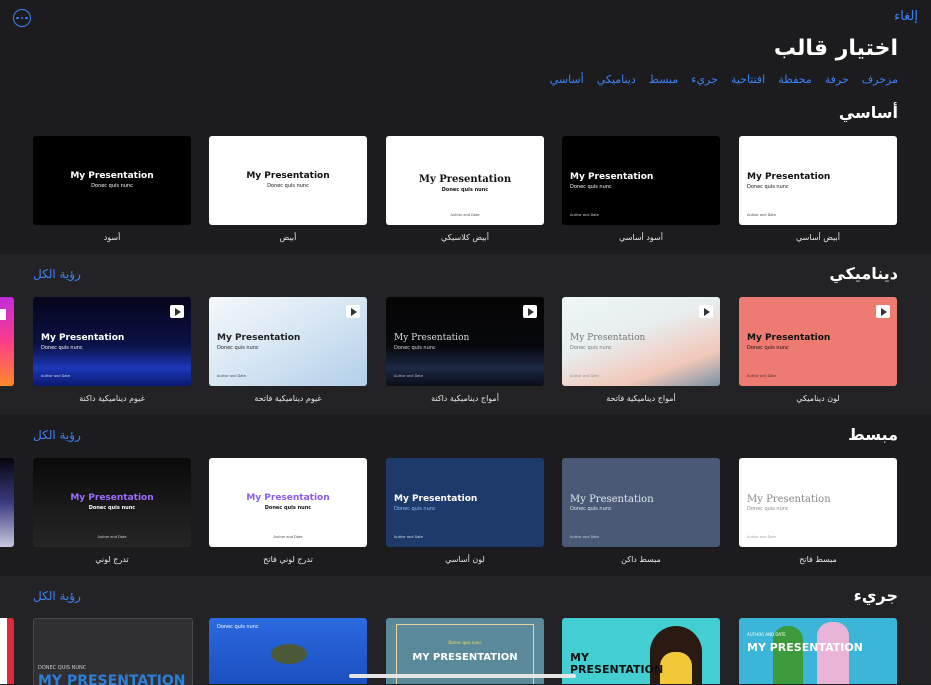 The width and height of the screenshot is (931, 685). Describe the element at coordinates (663, 79) in the screenshot. I see `tab-minimal: مبسط` at that location.